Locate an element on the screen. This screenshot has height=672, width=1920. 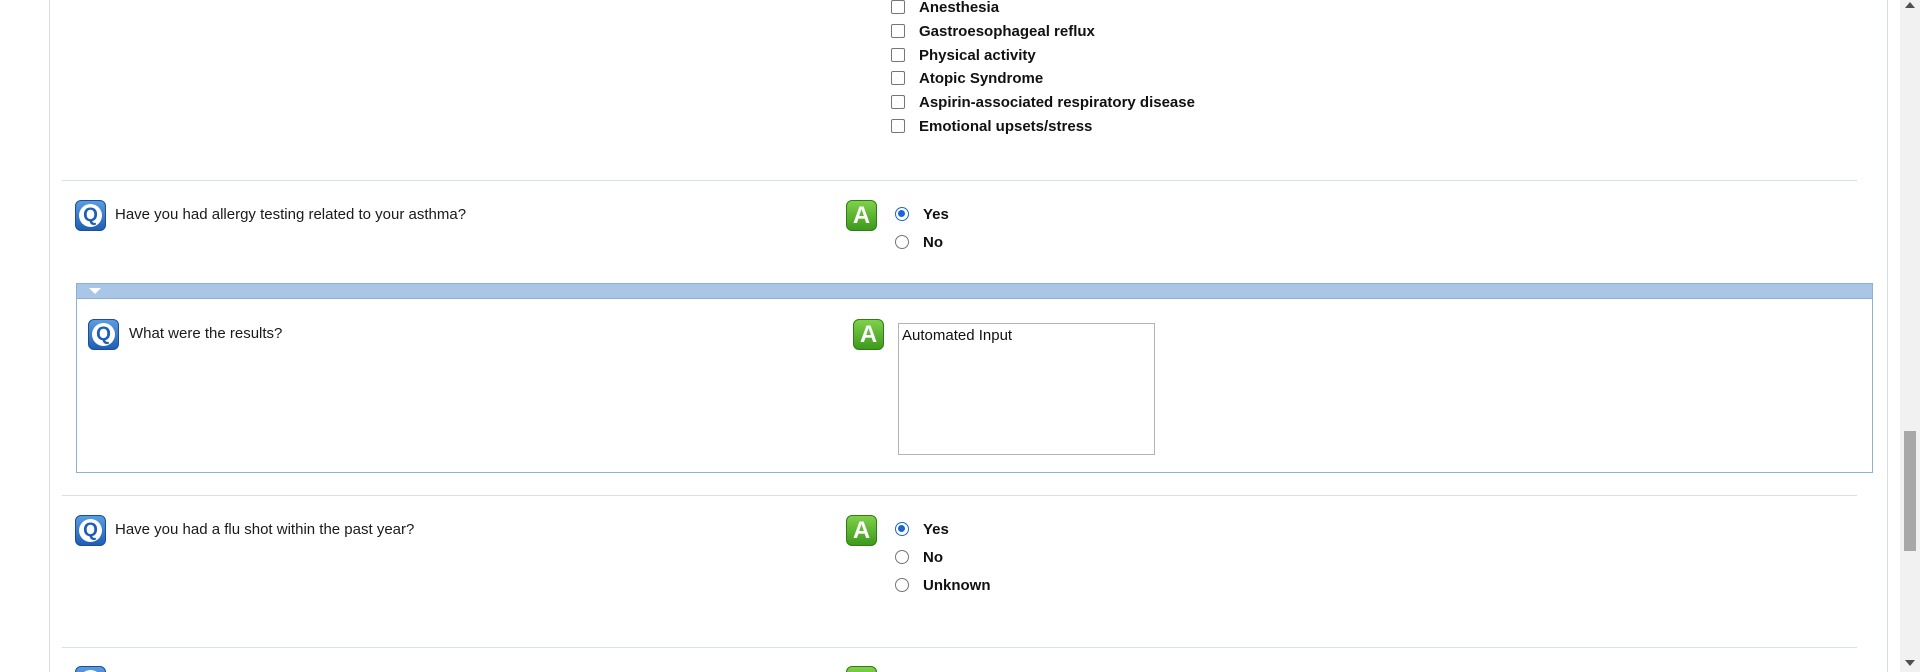
flu-option-unknown: Unknown is located at coordinates (943, 585).